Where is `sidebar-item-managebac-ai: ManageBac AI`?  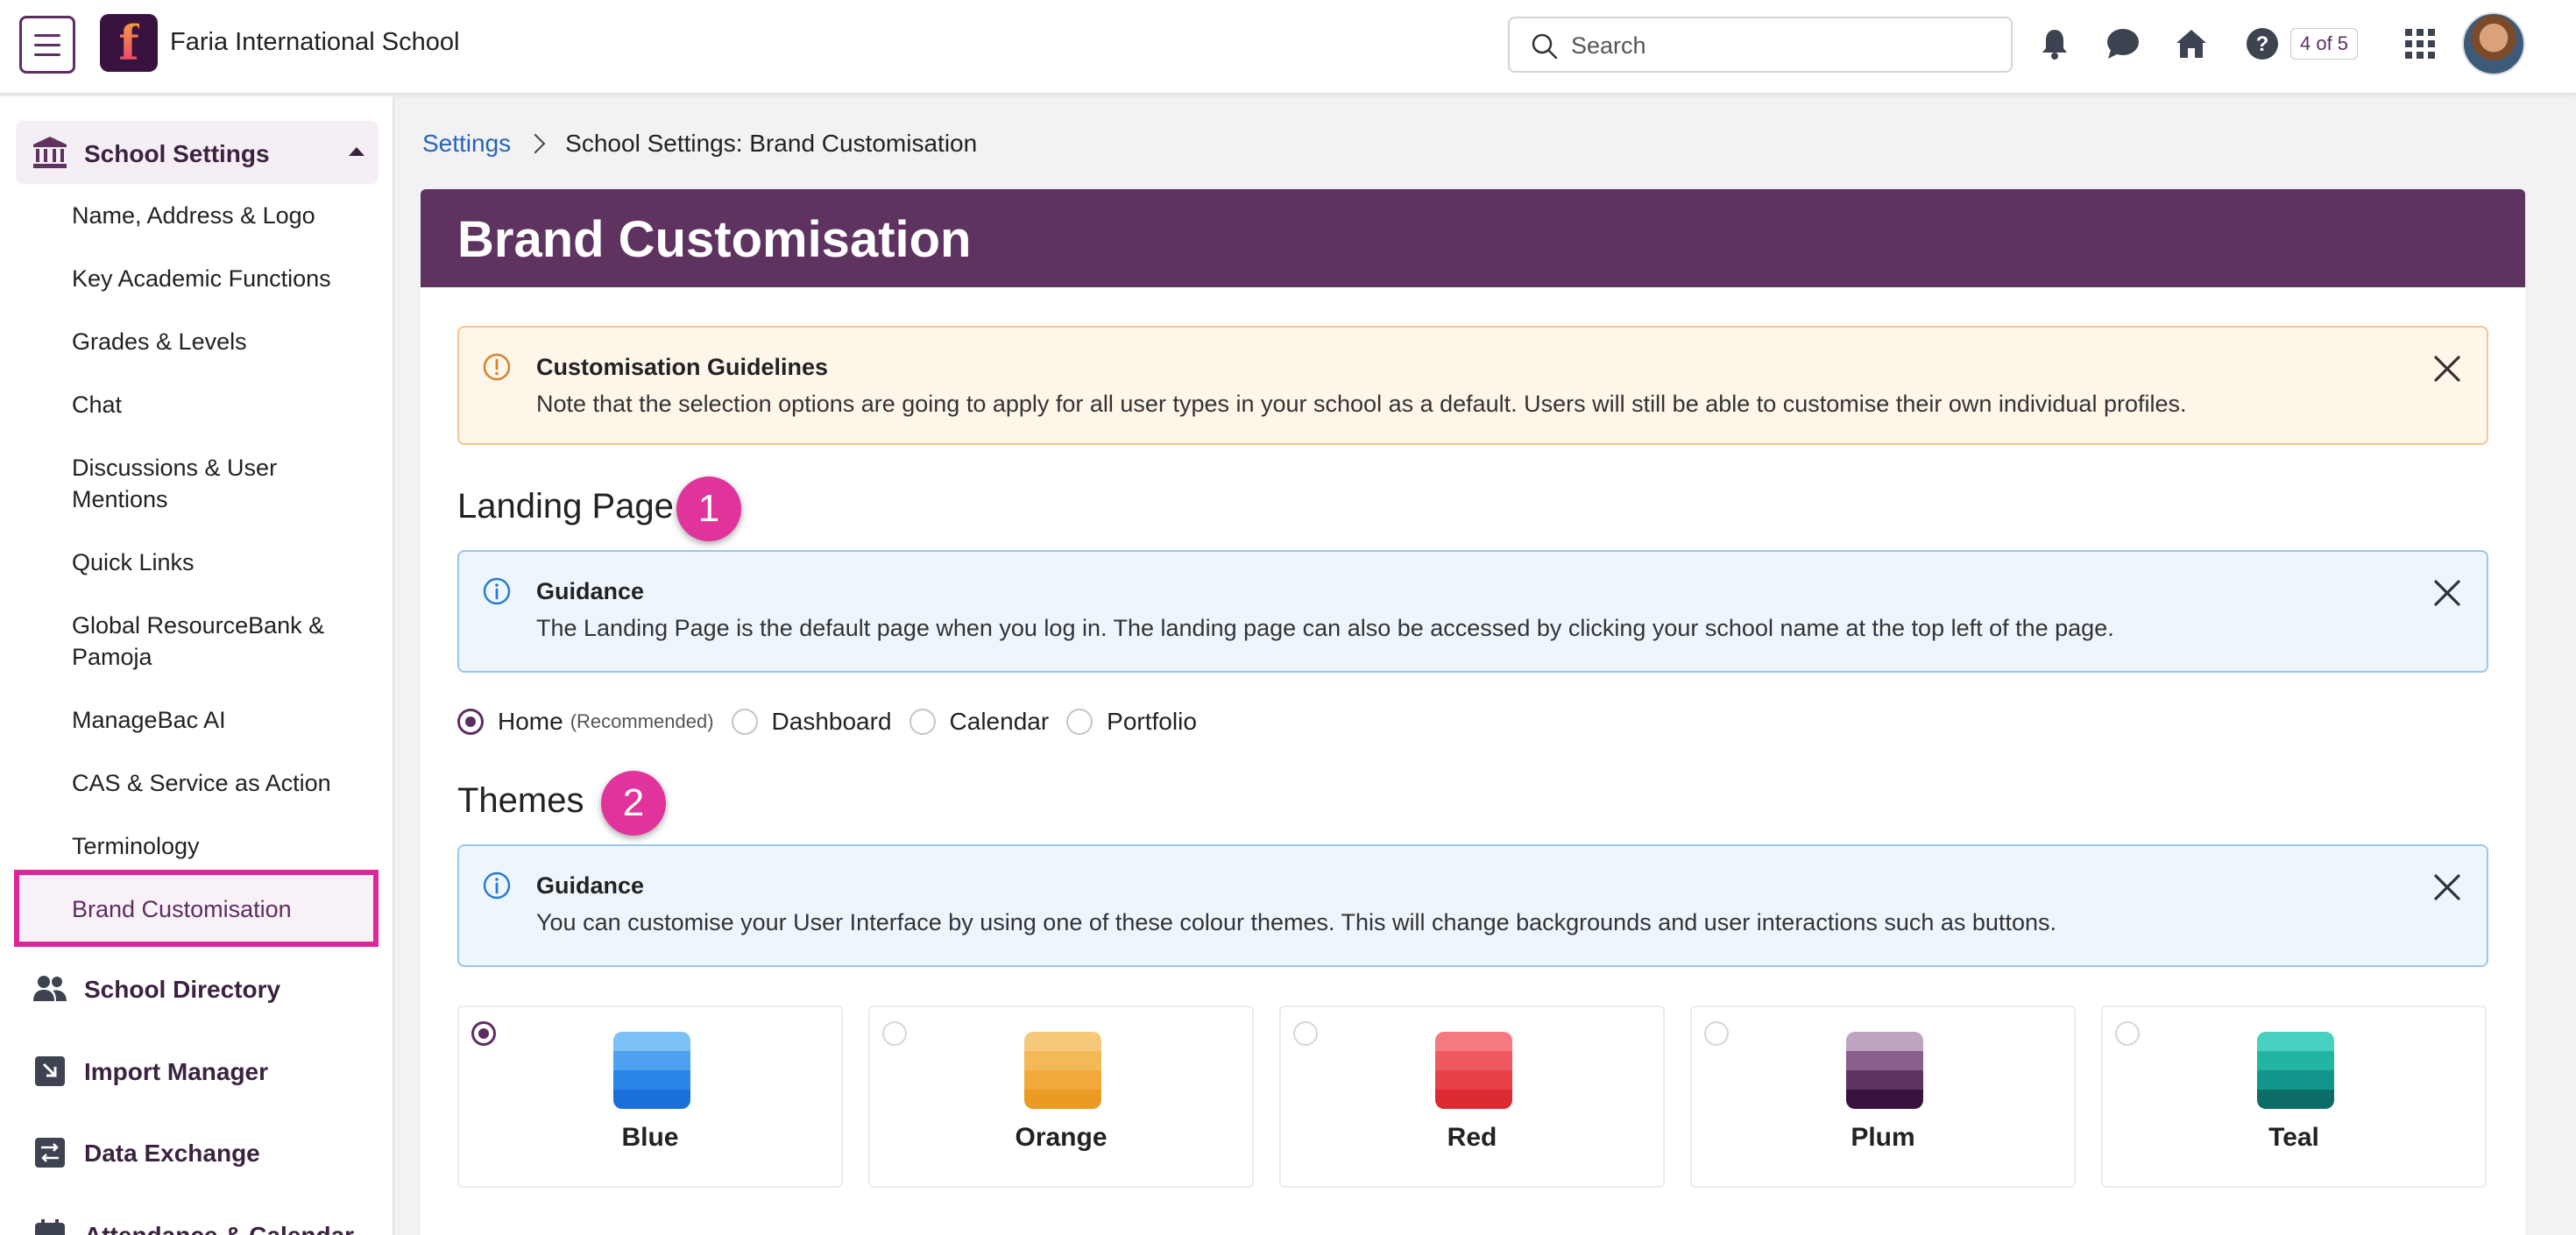
sidebar-item-managebac-ai: ManageBac AI is located at coordinates (221, 720).